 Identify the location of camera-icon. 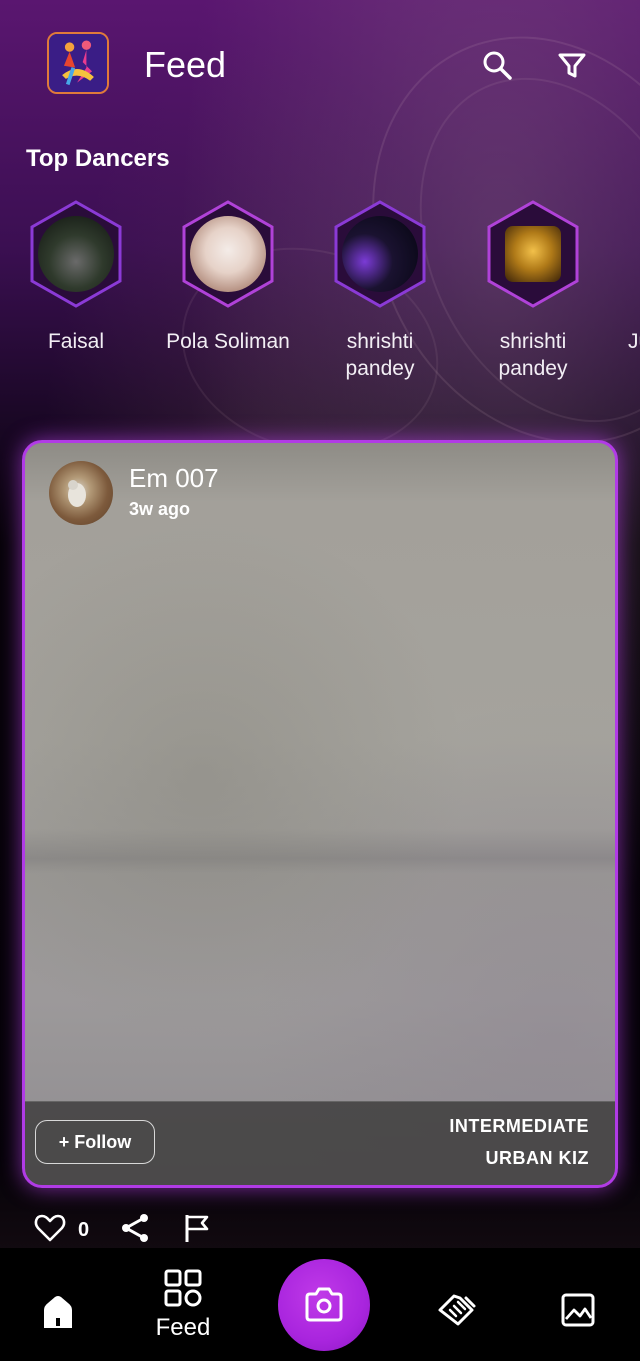
(324, 1304).